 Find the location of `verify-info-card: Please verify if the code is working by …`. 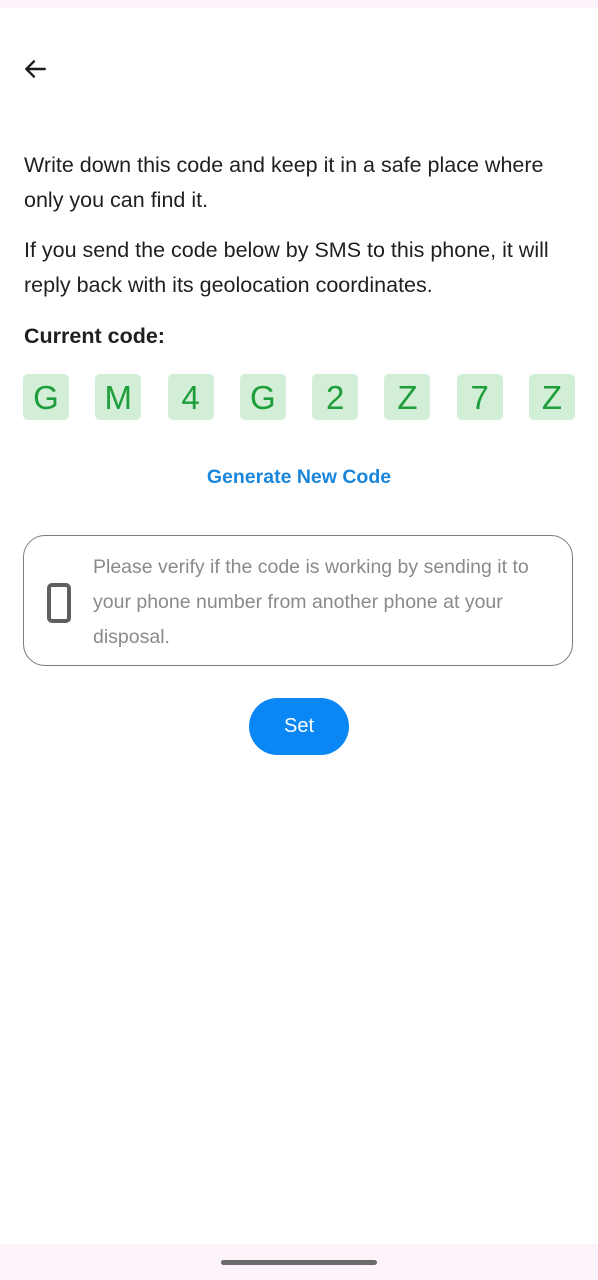

verify-info-card: Please verify if the code is working by … is located at coordinates (298, 600).